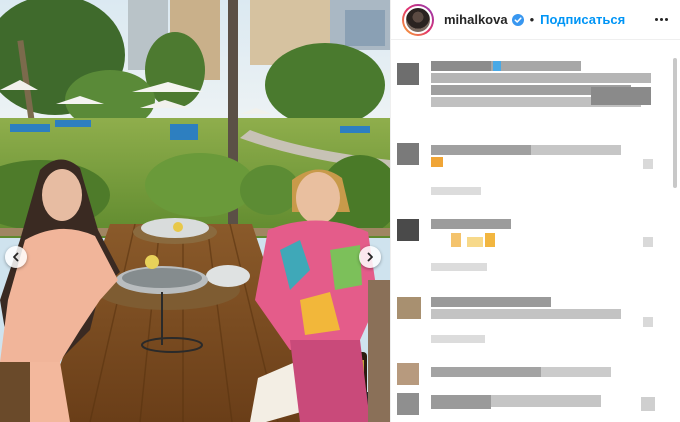  Describe the element at coordinates (517, 19) in the screenshot. I see `verified-badge-icon` at that location.